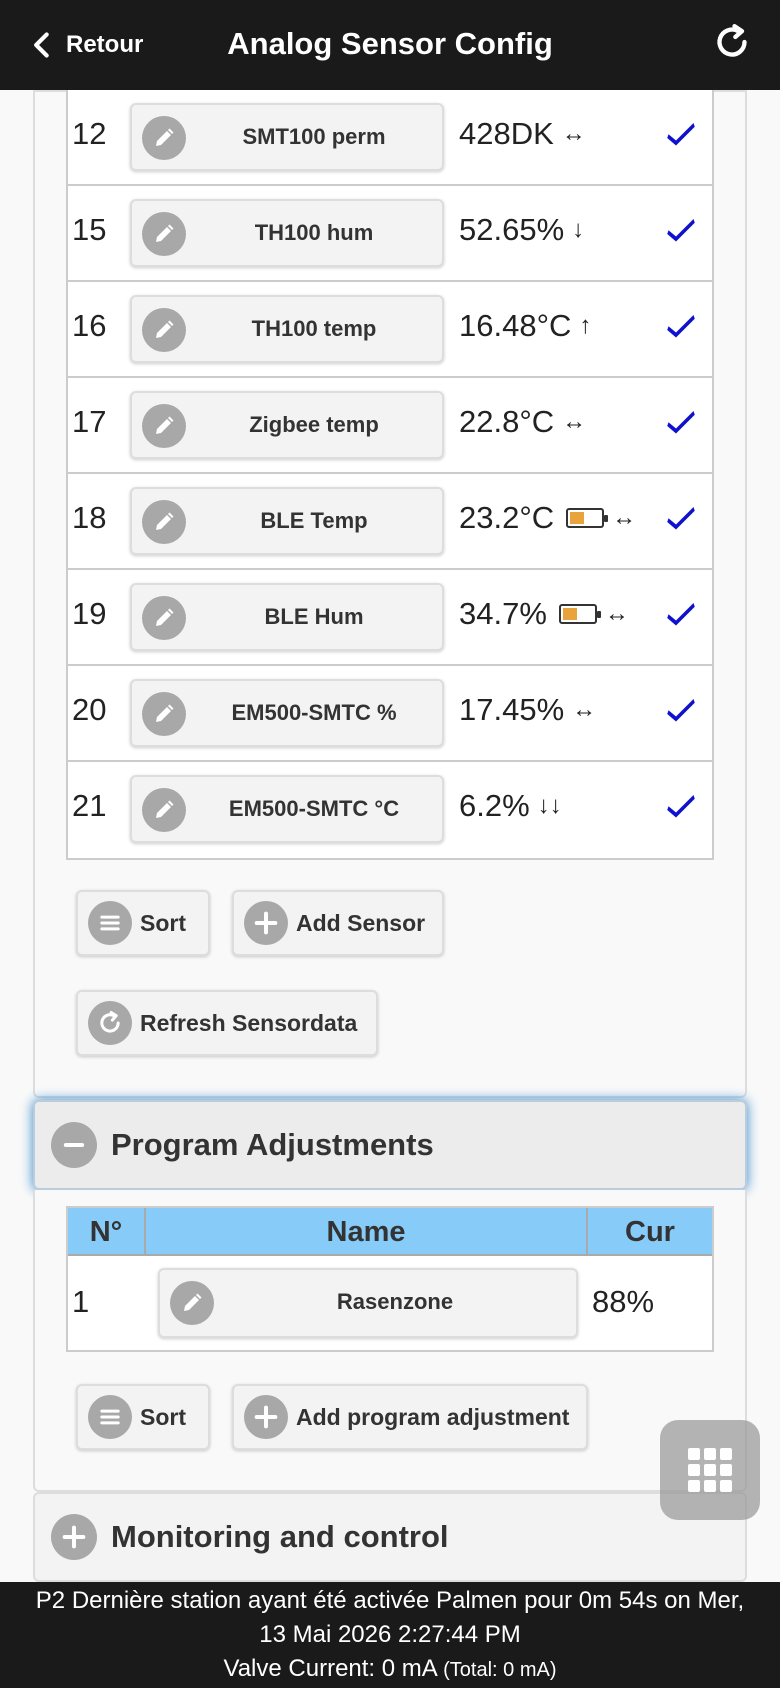  I want to click on add-program-adjustment-button: Add program adjustment, so click(410, 1417).